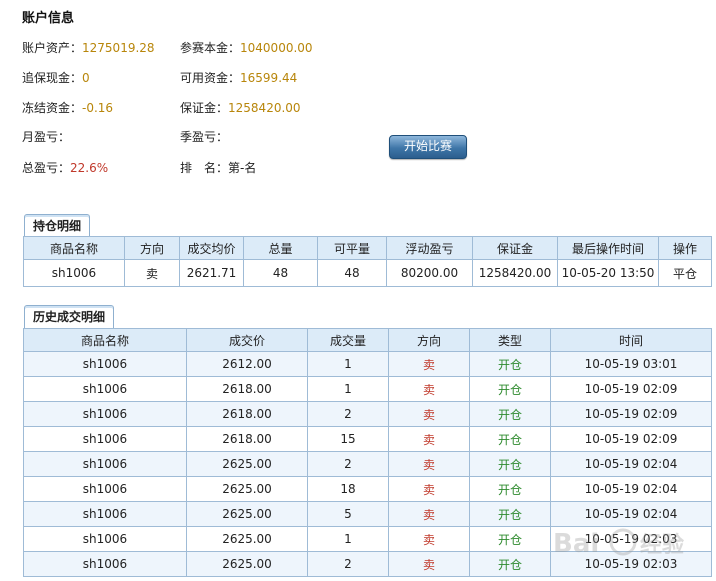  I want to click on field-capital-value: 1040000.00, so click(276, 48).